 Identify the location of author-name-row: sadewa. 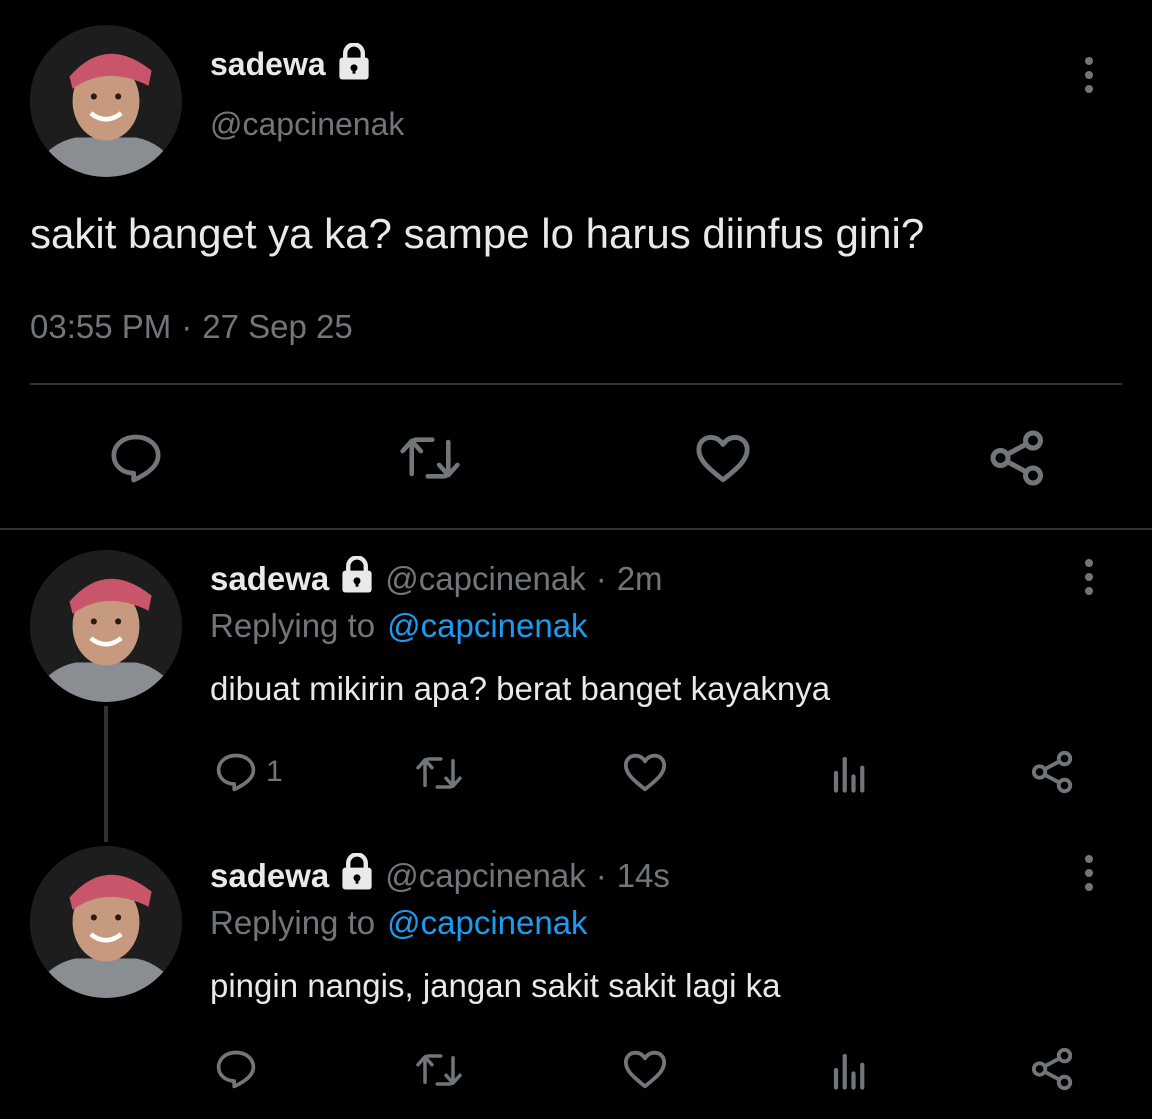
(291, 63).